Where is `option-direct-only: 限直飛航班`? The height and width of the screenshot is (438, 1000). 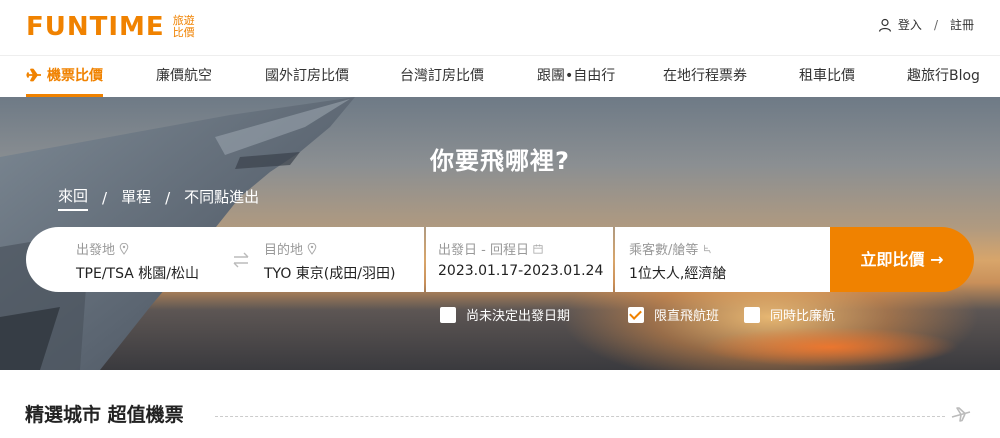 option-direct-only: 限直飛航班 is located at coordinates (673, 314).